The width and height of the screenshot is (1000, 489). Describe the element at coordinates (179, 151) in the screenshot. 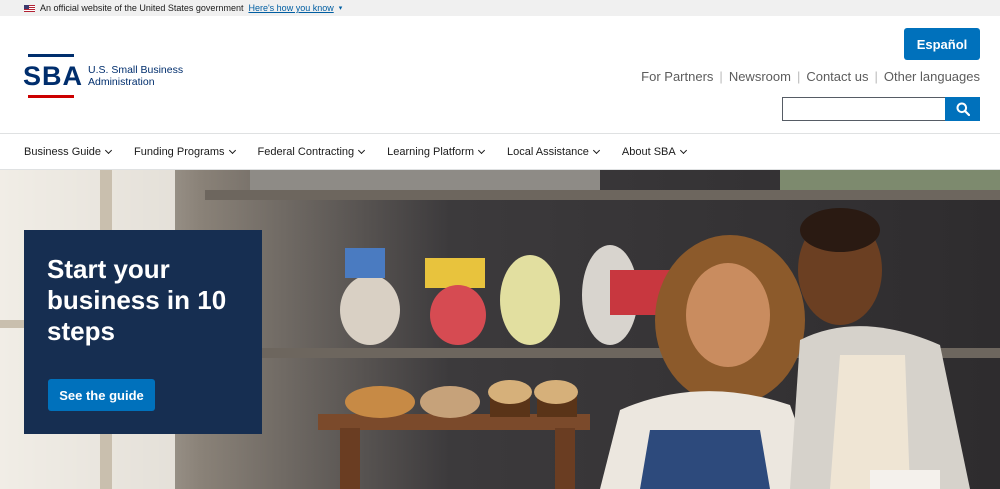

I see `nav-label: Funding Programs` at that location.